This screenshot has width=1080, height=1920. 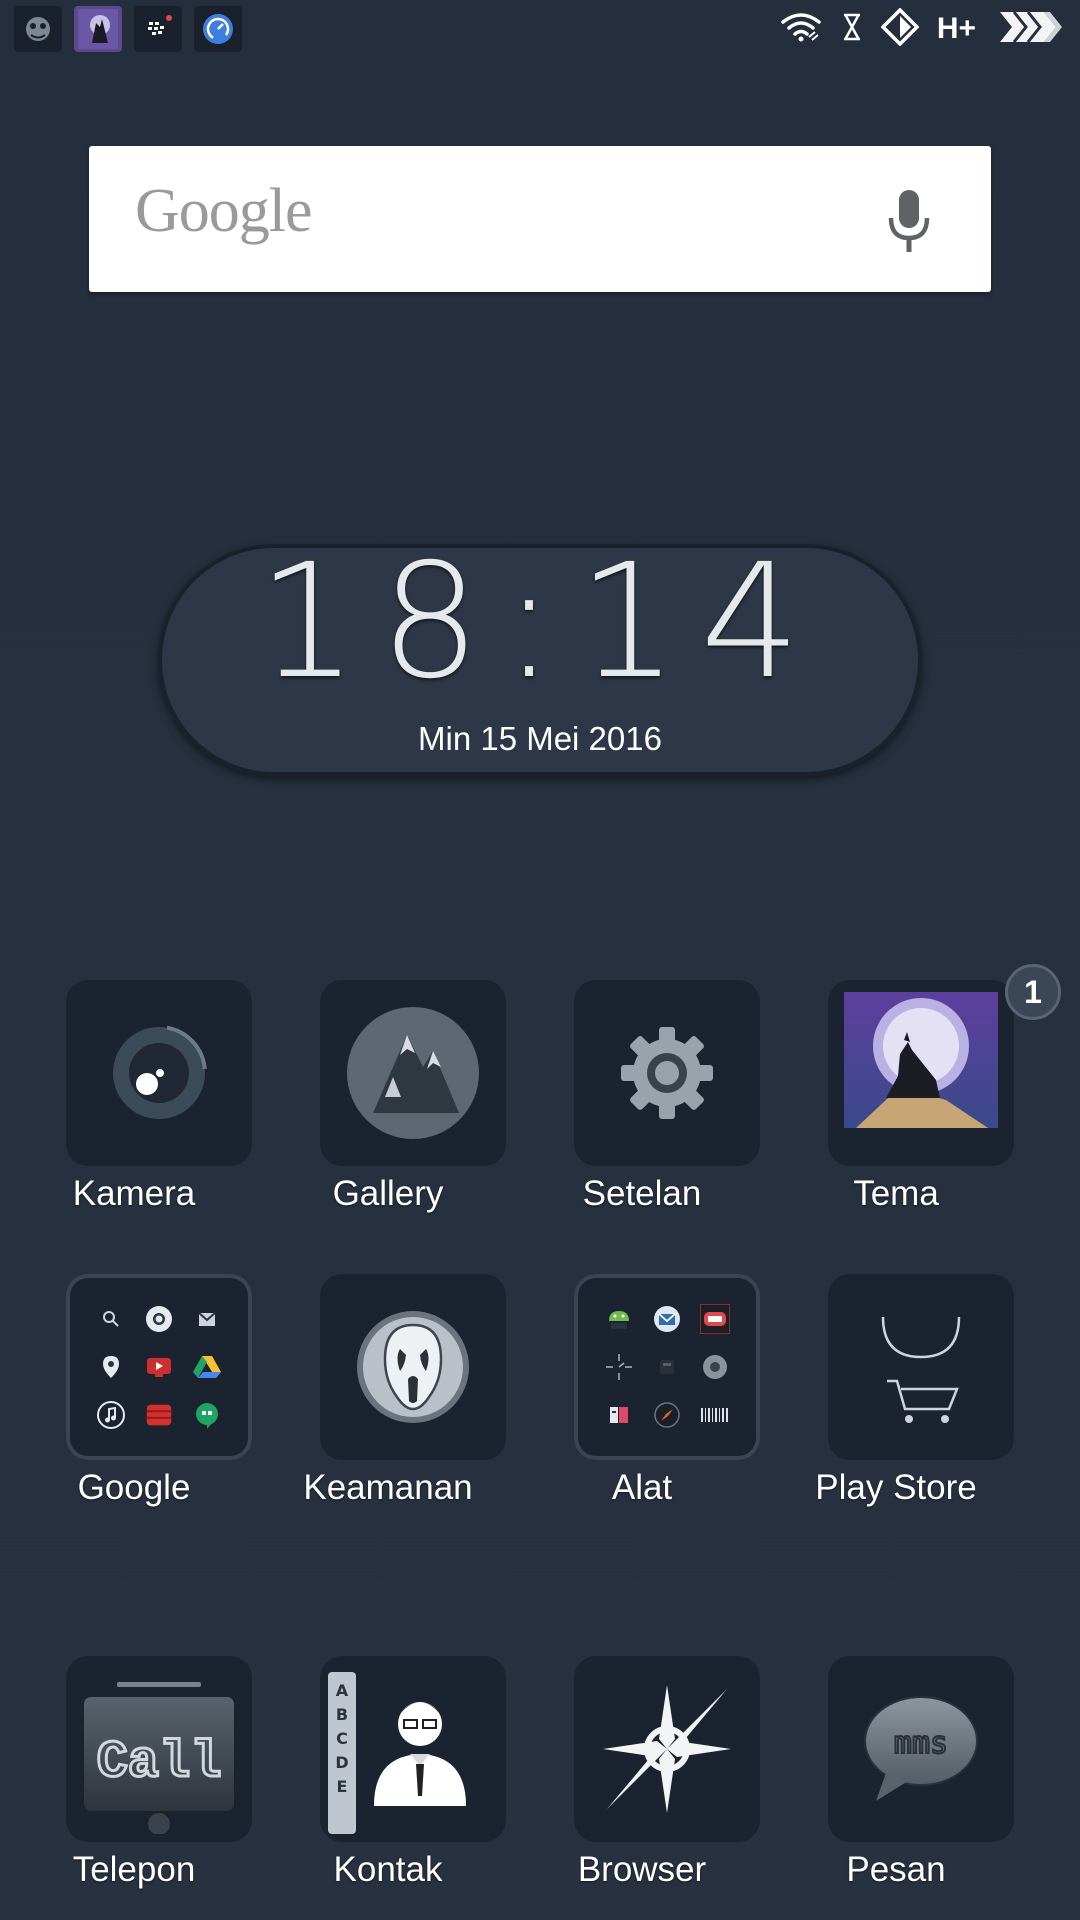 I want to click on app-label: Setelan, so click(x=642, y=1193).